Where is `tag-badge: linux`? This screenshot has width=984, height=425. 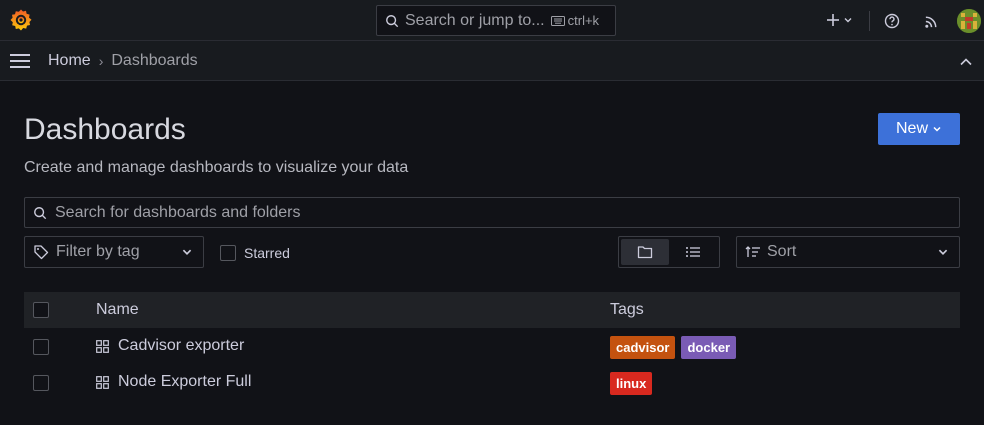
tag-badge: linux is located at coordinates (631, 383).